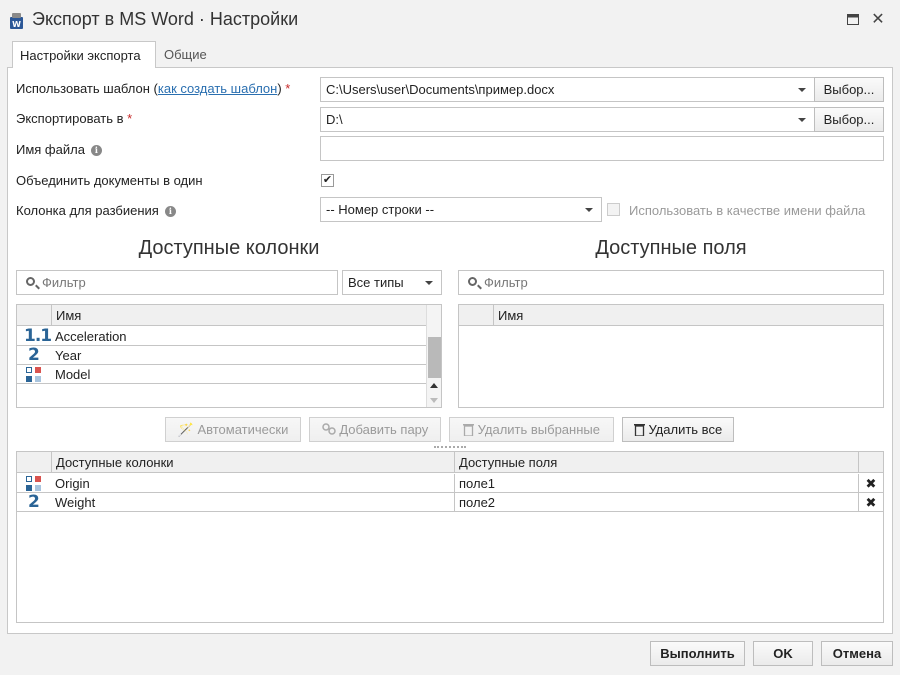 This screenshot has width=900, height=675. What do you see at coordinates (671, 248) in the screenshot?
I see `available-fields-title: Доступные поля` at bounding box center [671, 248].